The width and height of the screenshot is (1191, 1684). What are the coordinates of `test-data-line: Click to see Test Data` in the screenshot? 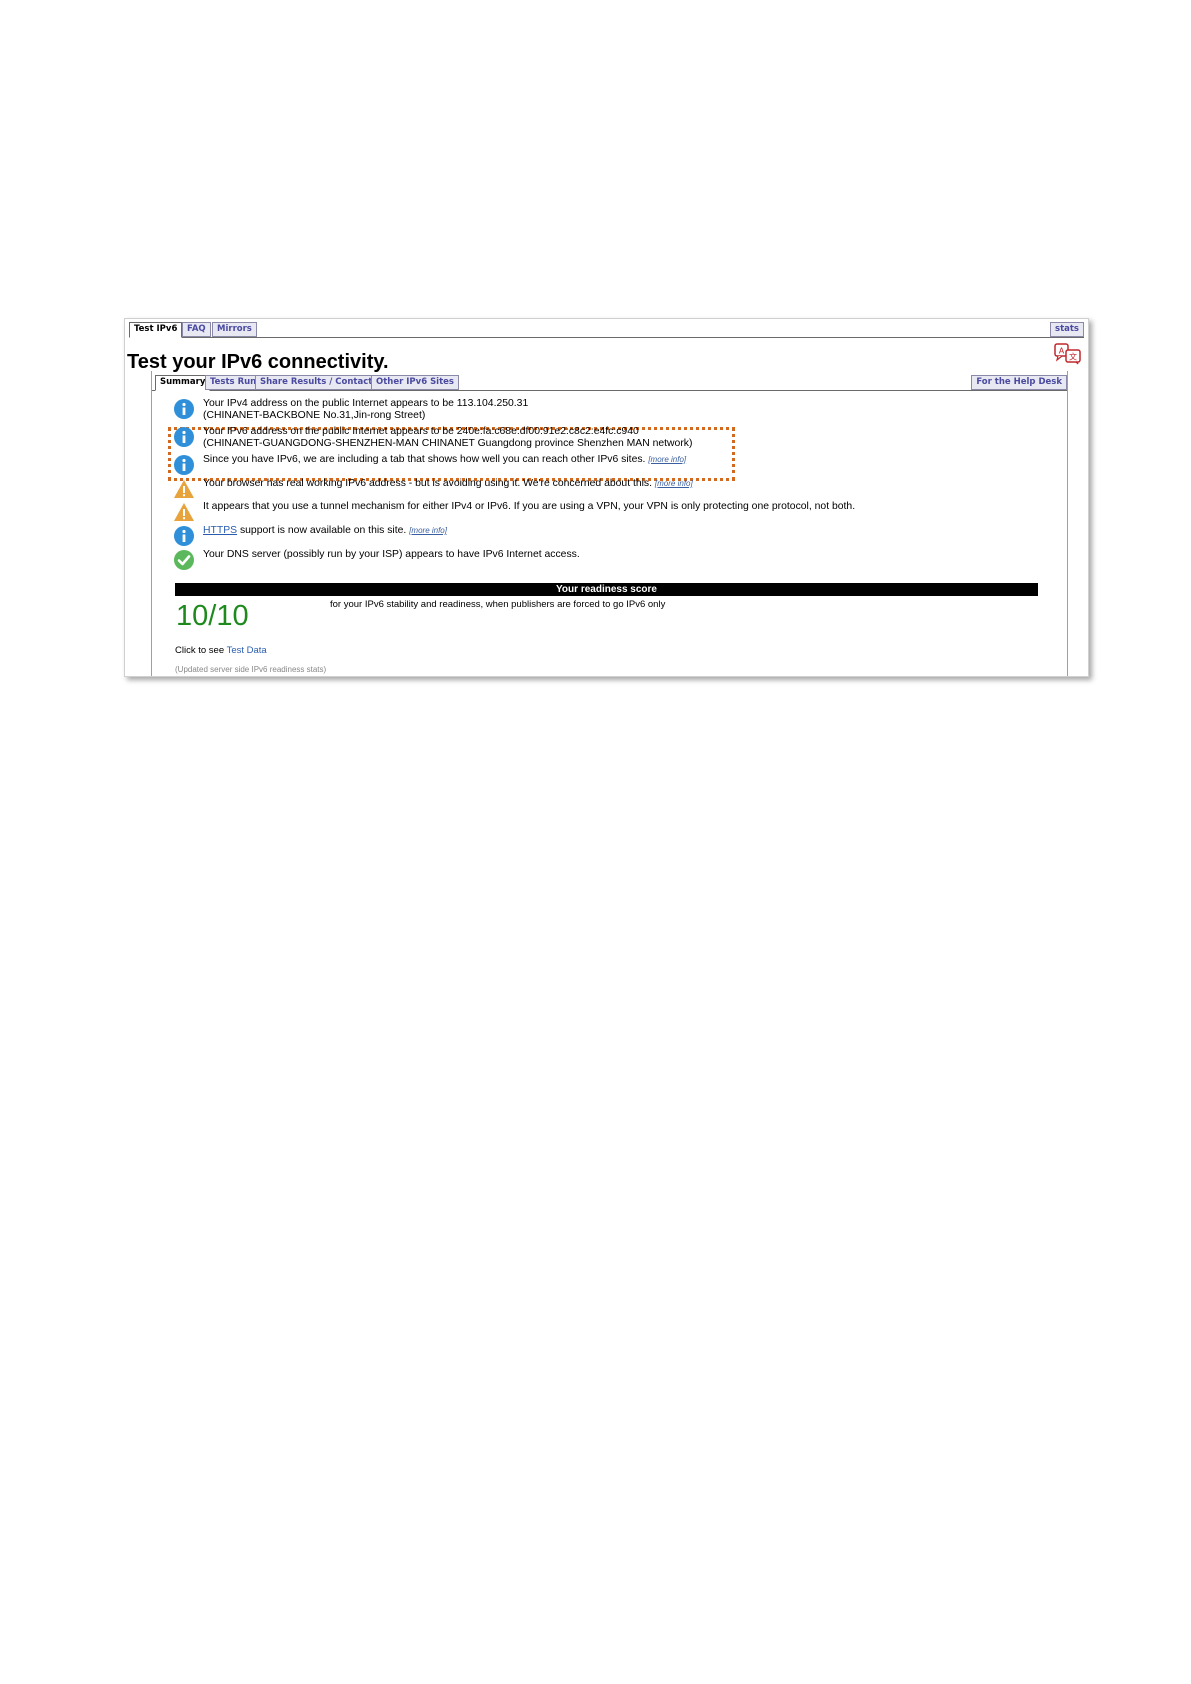 It's located at (221, 650).